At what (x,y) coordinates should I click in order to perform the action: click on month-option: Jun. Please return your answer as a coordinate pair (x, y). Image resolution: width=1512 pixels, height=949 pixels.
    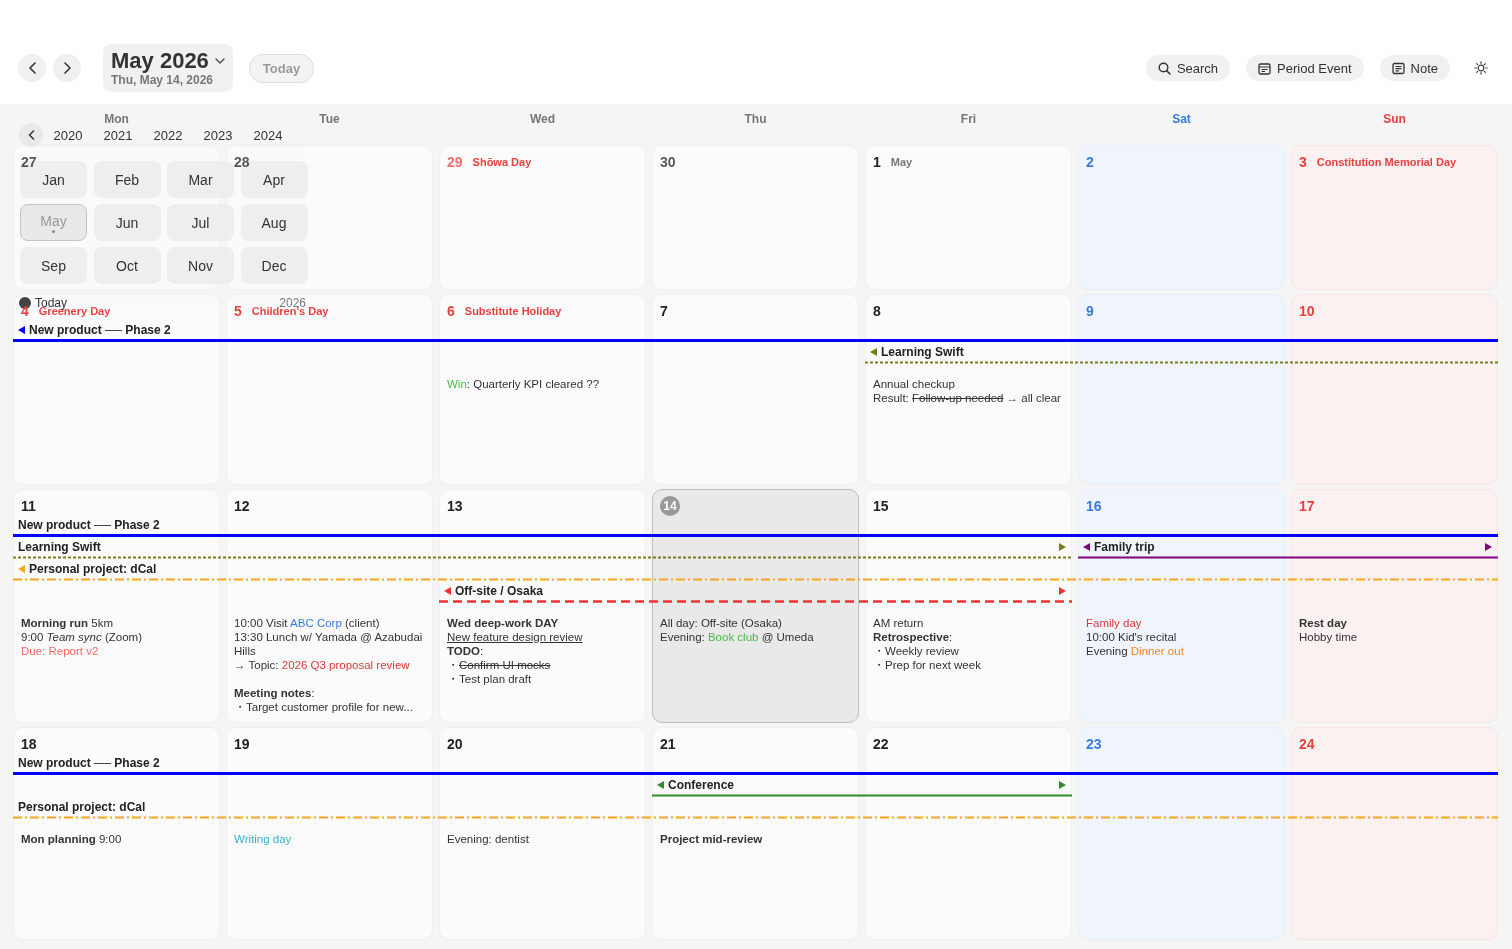
    Looking at the image, I should click on (127, 222).